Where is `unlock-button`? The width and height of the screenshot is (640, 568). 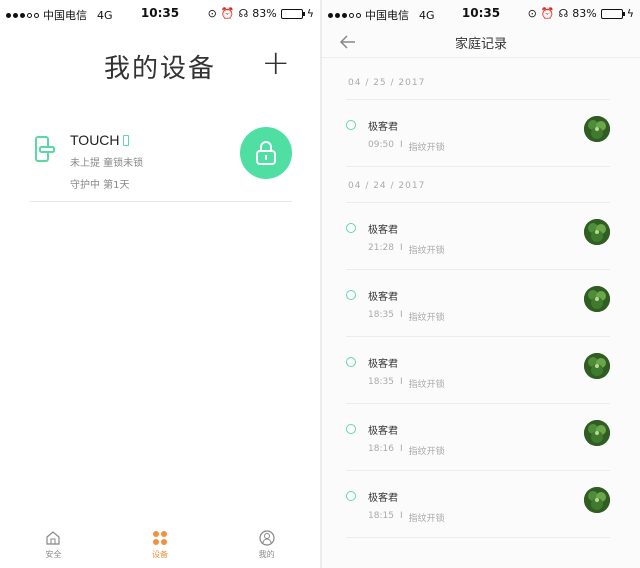
unlock-button is located at coordinates (266, 153).